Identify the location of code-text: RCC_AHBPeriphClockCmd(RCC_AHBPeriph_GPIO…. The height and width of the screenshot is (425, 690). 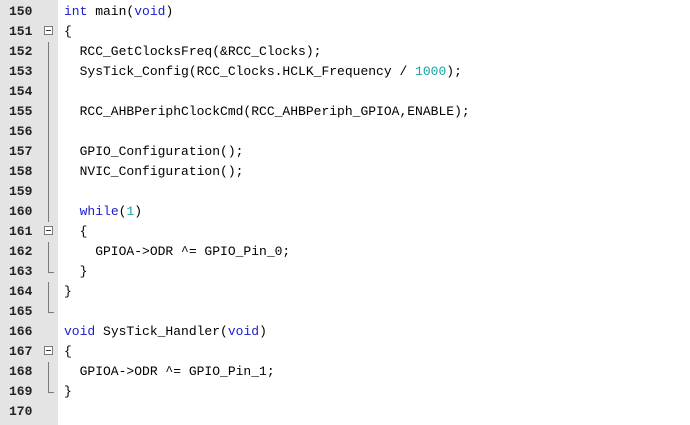
(267, 112).